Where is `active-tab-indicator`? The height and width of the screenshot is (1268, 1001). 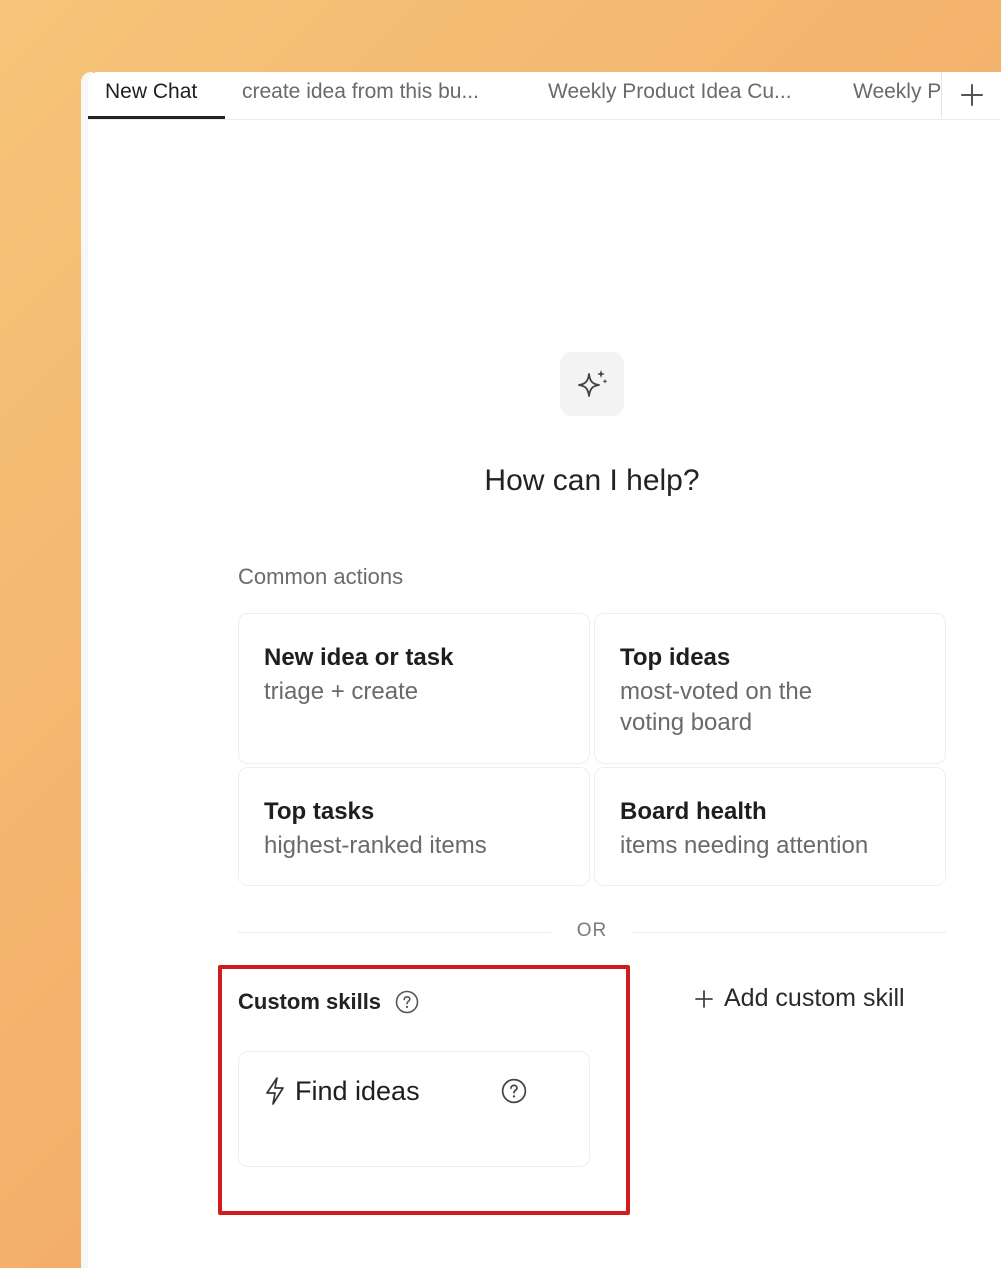
active-tab-indicator is located at coordinates (156, 117).